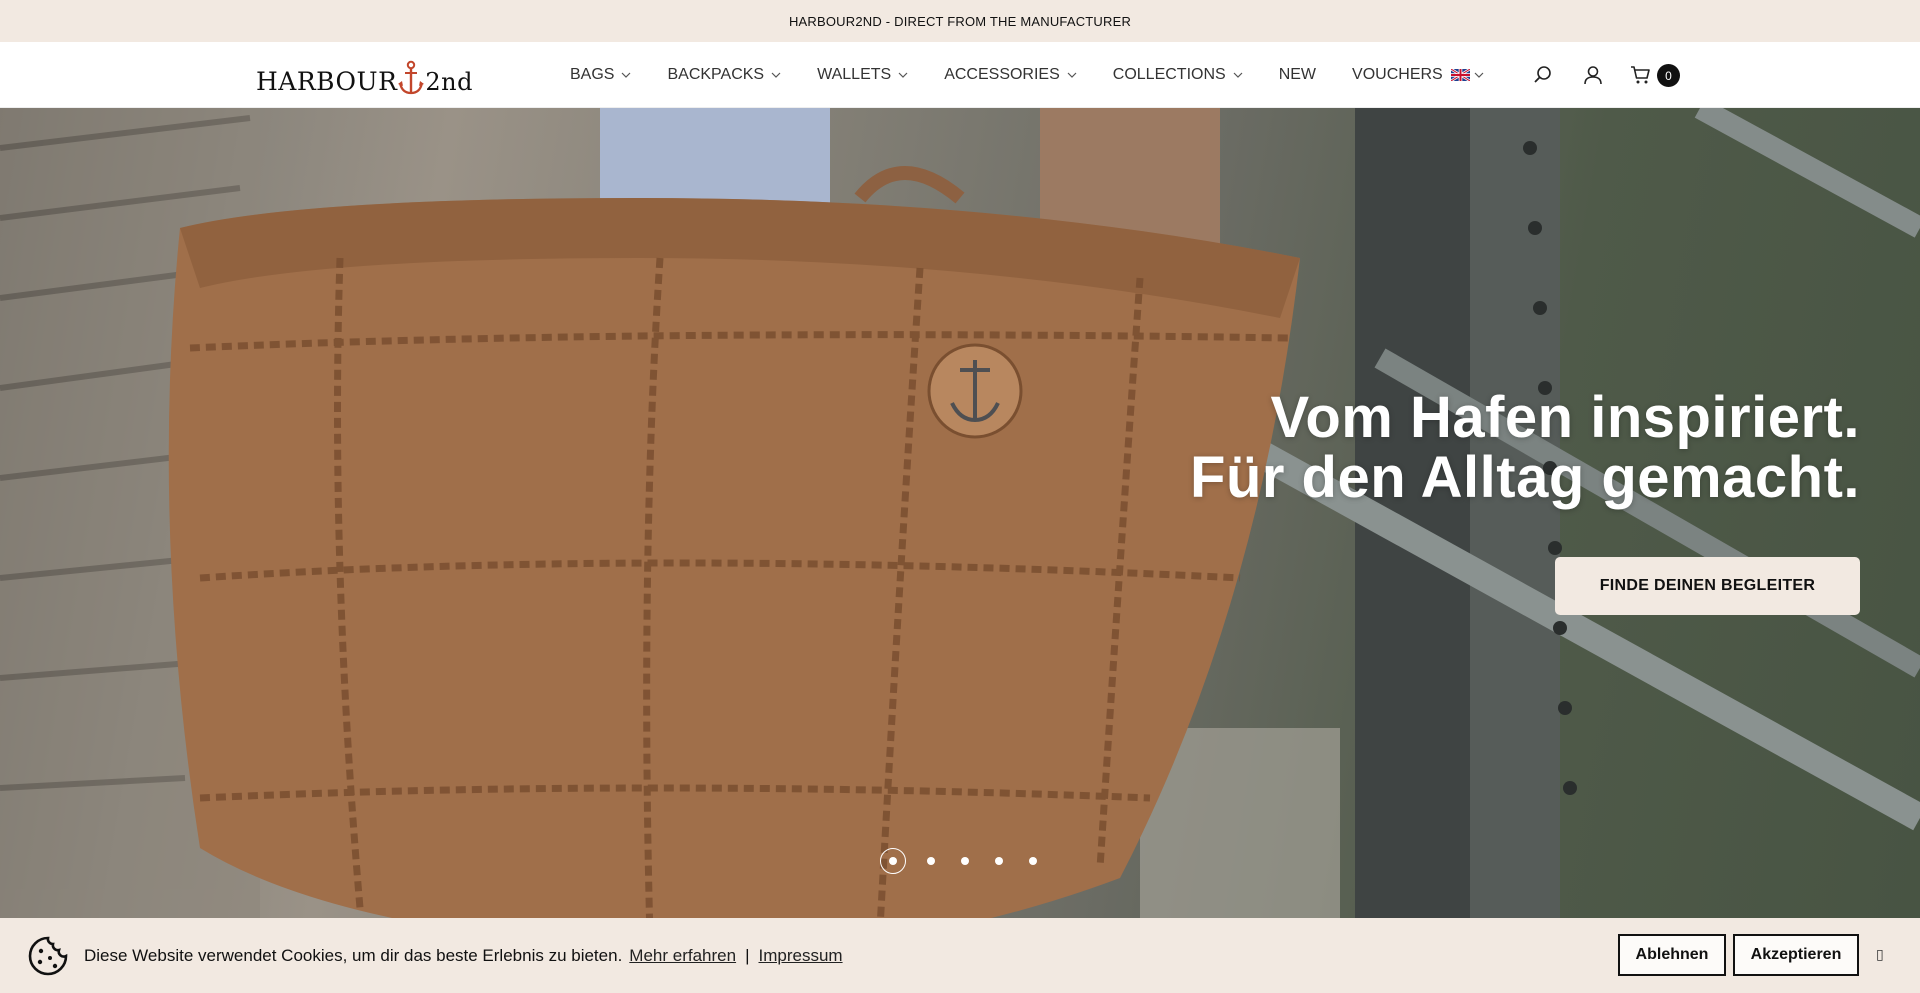  Describe the element at coordinates (592, 74) in the screenshot. I see `nav-label: BAGS` at that location.